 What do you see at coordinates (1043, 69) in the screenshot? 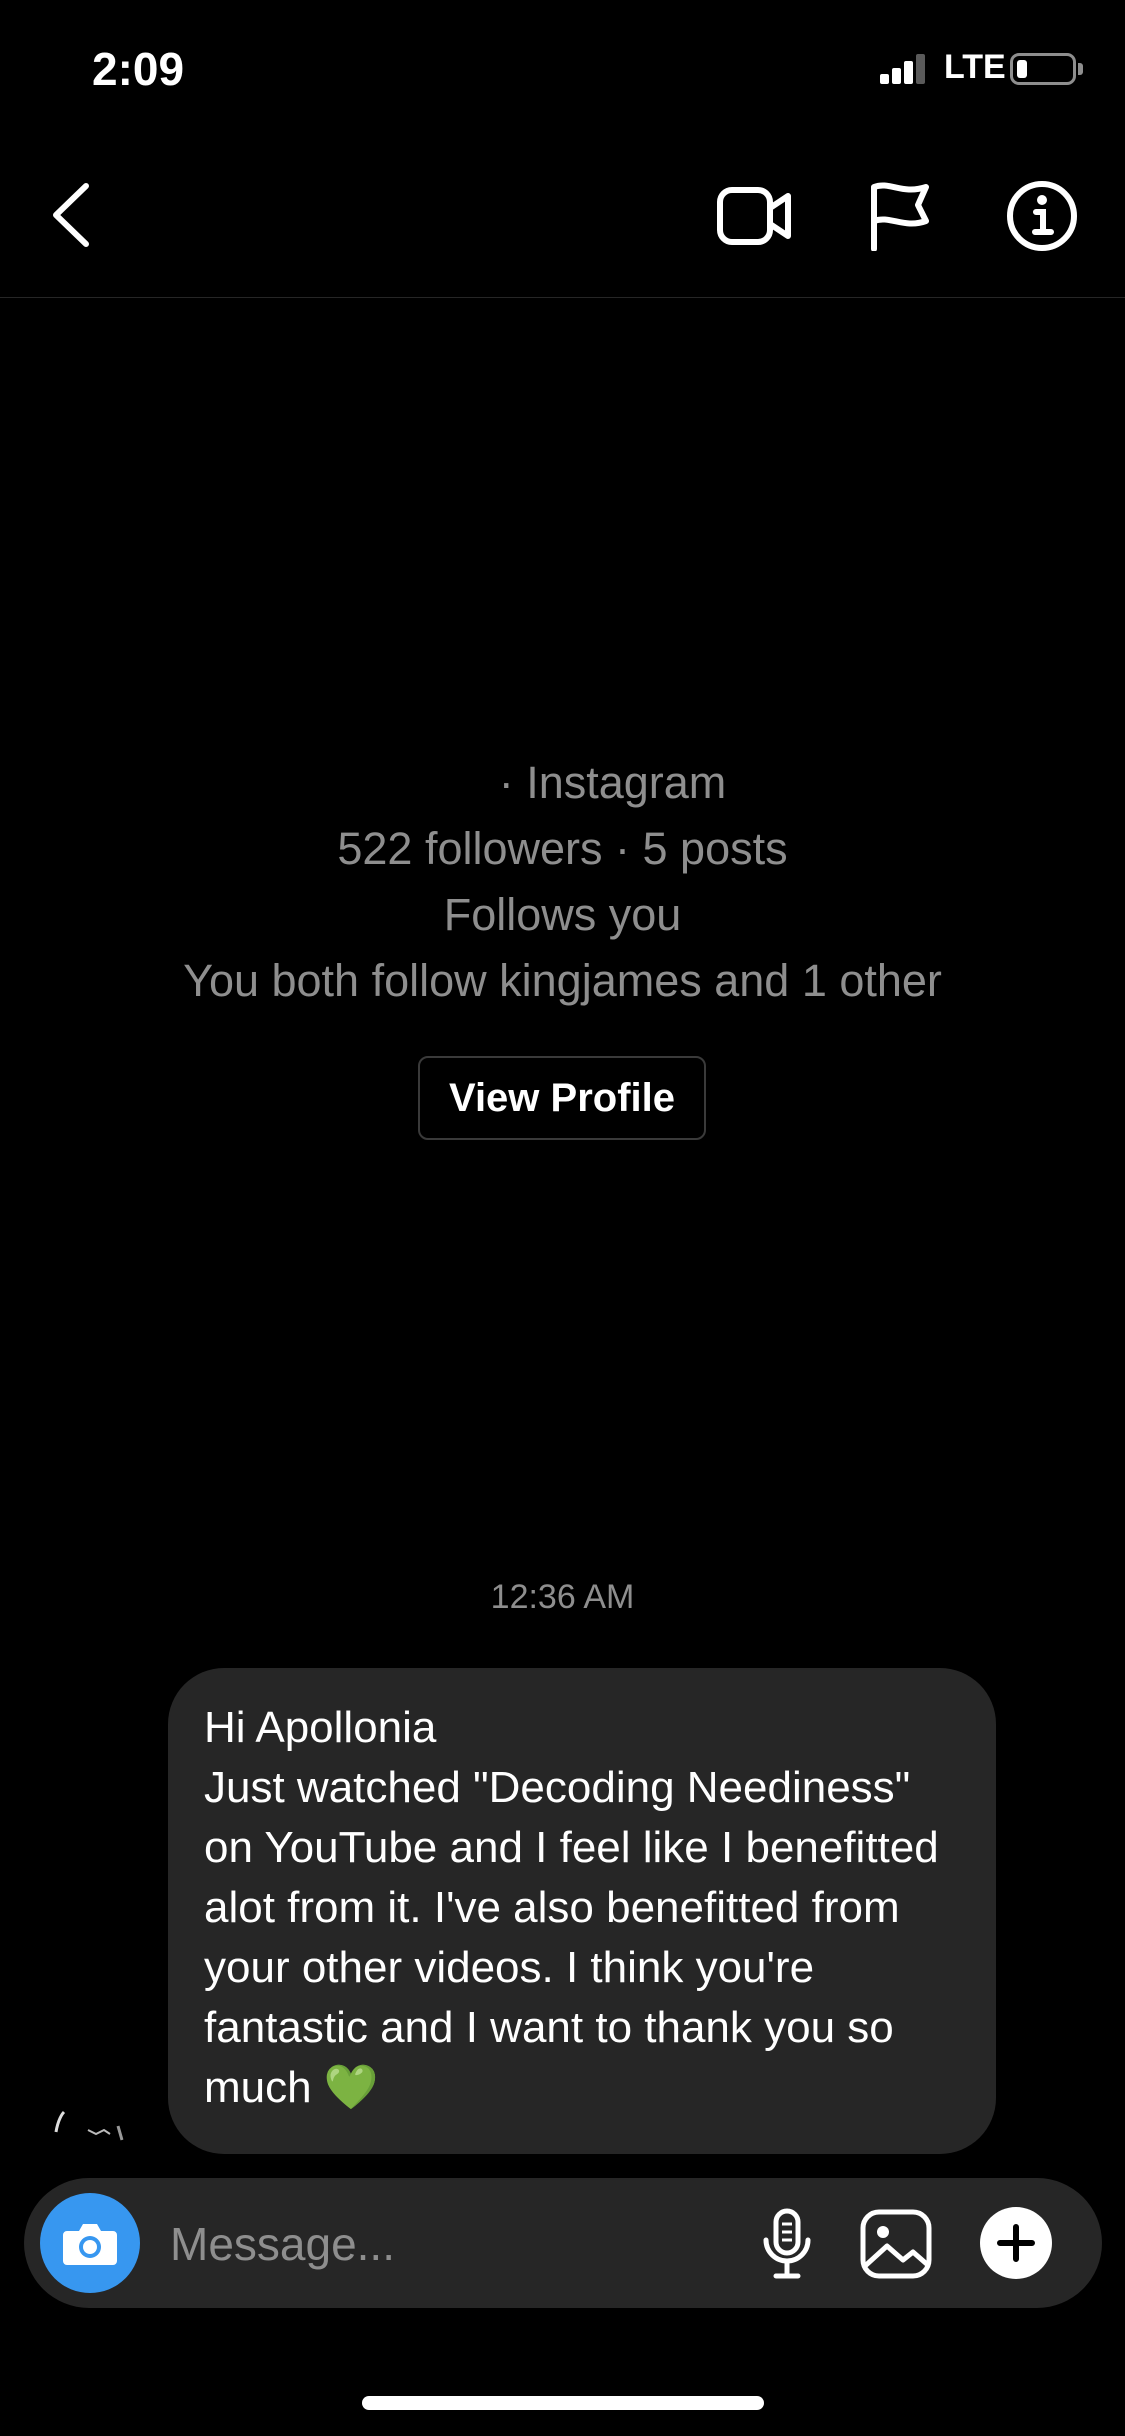
I see `battery-icon` at bounding box center [1043, 69].